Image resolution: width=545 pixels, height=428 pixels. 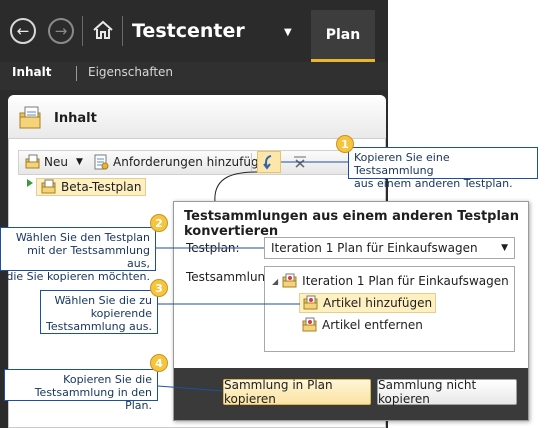 I want to click on callout-3-line-3: Testsammlung aus., so click(x=99, y=326).